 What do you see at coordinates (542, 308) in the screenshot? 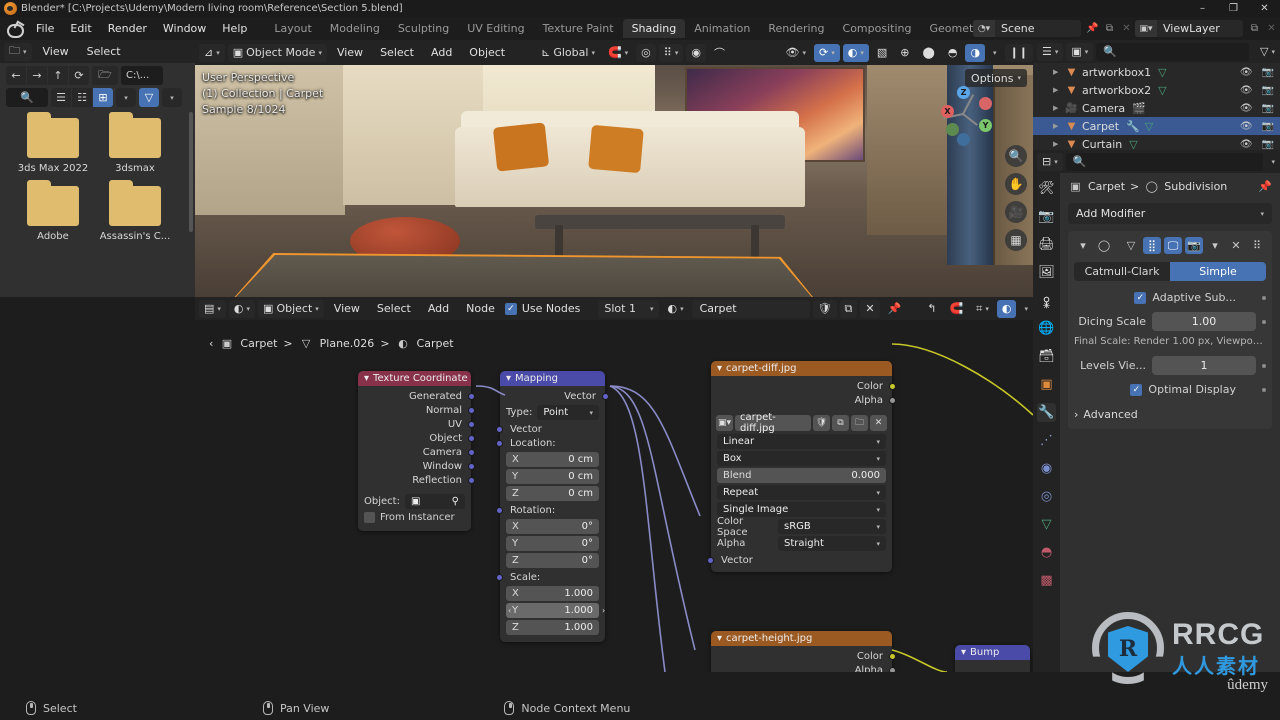
I see `use-nodes-toggle: ✓ Use Nodes` at bounding box center [542, 308].